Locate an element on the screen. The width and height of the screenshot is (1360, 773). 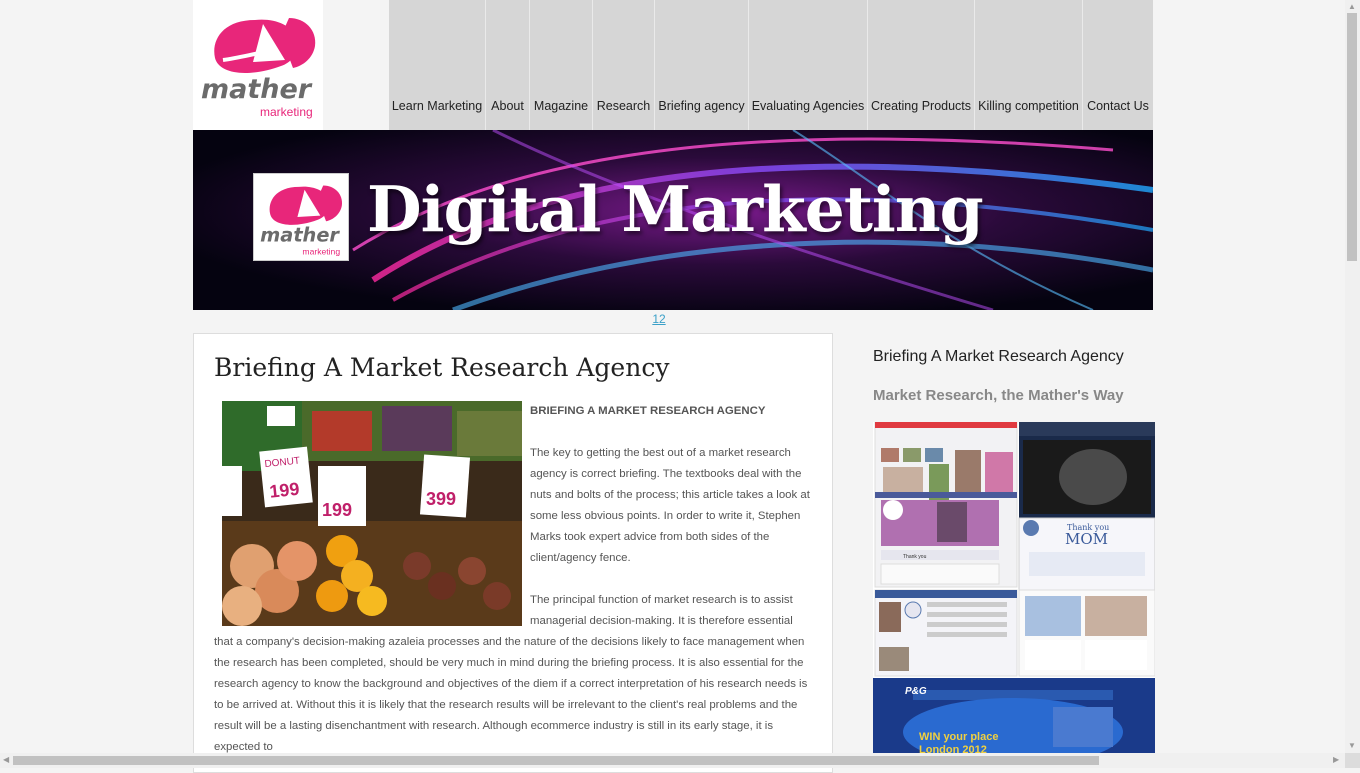
scroll-up-arrow-icon: ▲ is located at coordinates (1352, 7).